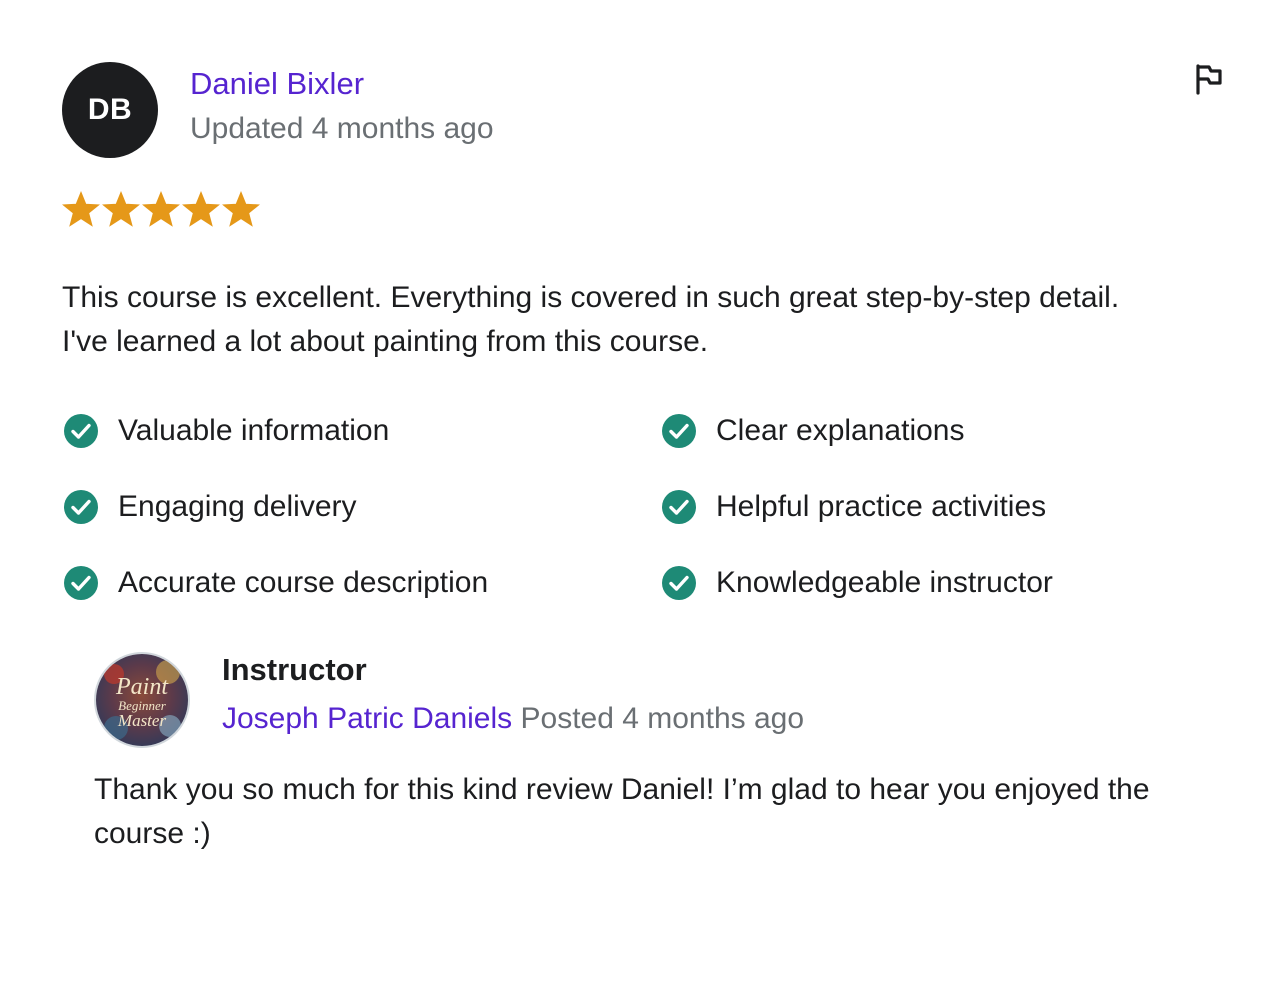 The image size is (1288, 984). Describe the element at coordinates (303, 582) in the screenshot. I see `feature-label: Accurate course description` at that location.